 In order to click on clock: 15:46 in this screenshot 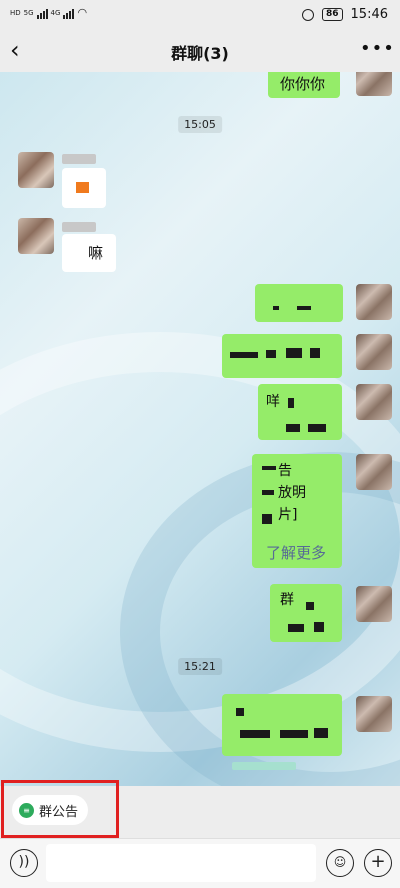, I will do `click(369, 14)`.